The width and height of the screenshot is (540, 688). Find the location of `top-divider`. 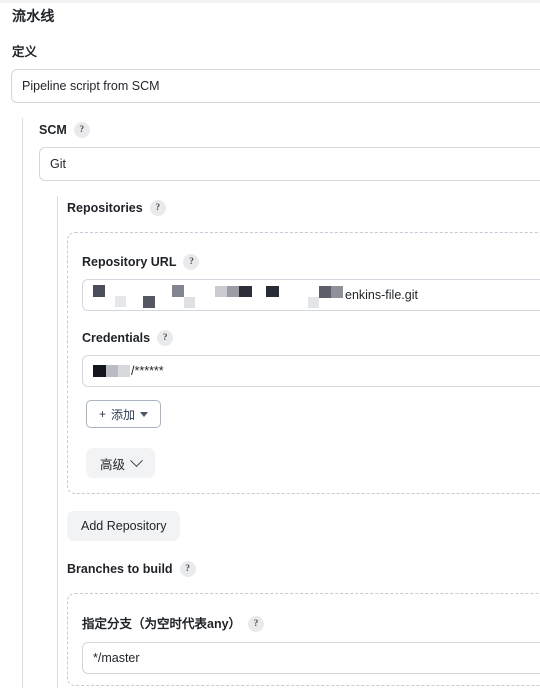

top-divider is located at coordinates (270, 1).